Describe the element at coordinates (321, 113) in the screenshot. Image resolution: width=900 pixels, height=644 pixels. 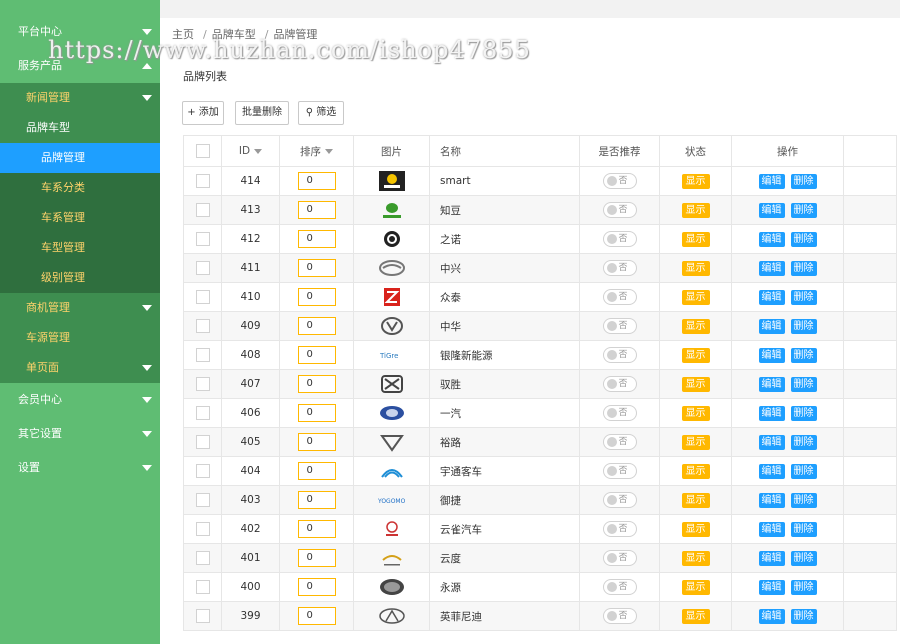
I see `filter-button: ⚲ 筛选` at that location.